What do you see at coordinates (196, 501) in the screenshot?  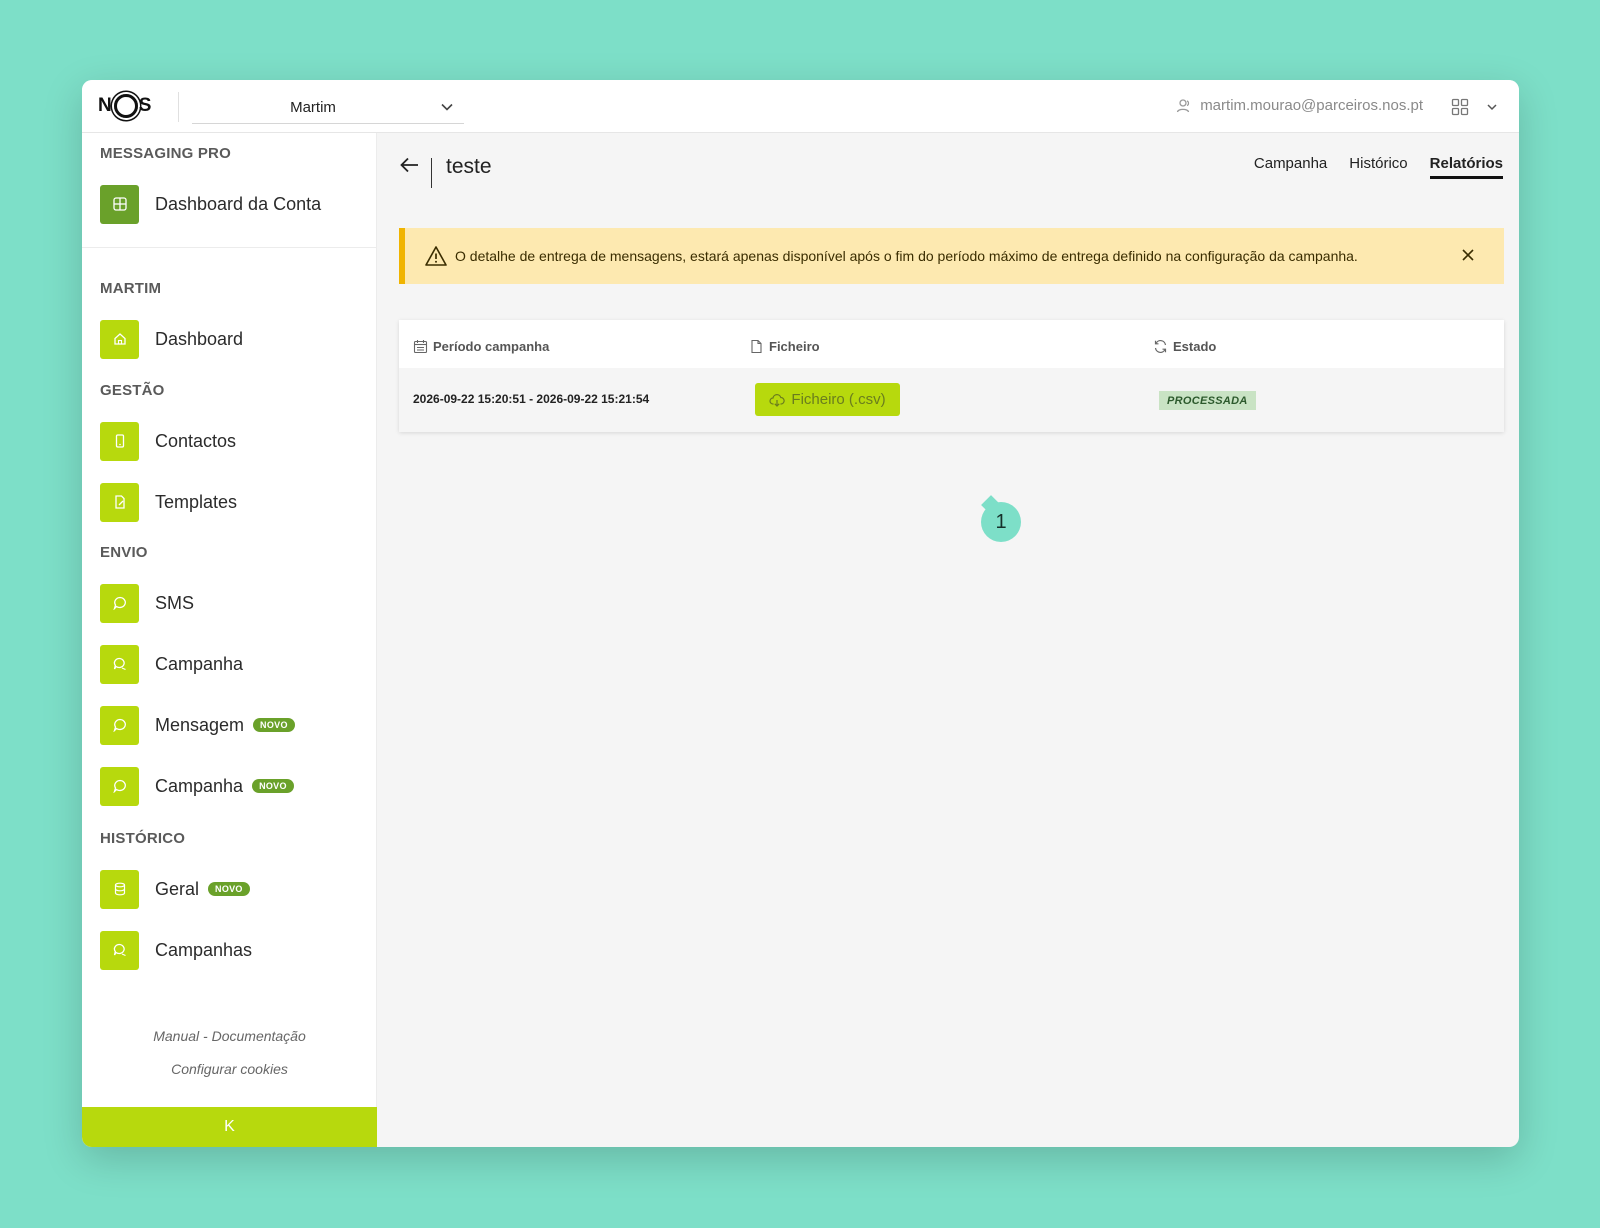 I see `sidebar-item-label: Templates` at bounding box center [196, 501].